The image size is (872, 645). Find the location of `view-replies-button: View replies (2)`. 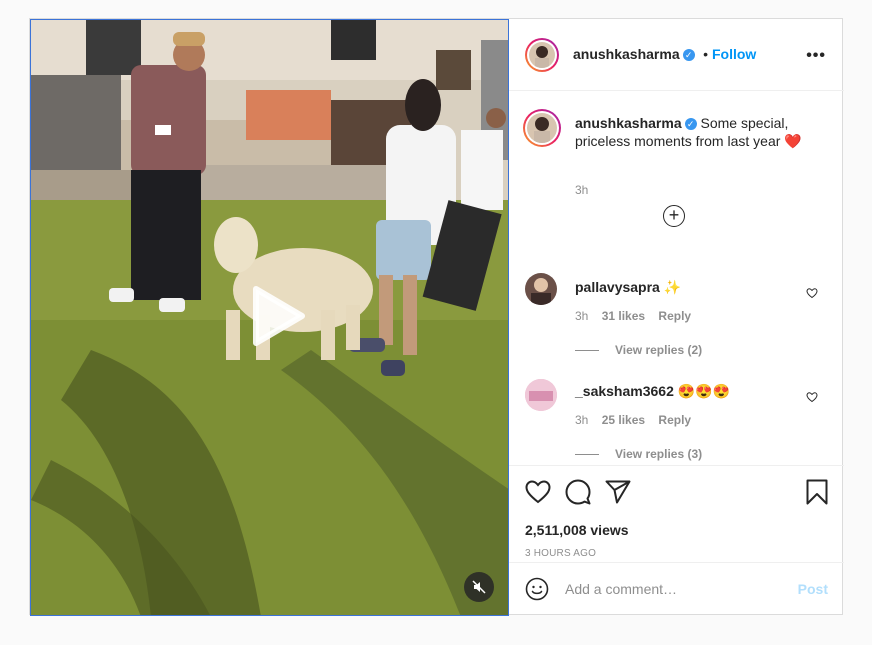

view-replies-button: View replies (2) is located at coordinates (638, 350).